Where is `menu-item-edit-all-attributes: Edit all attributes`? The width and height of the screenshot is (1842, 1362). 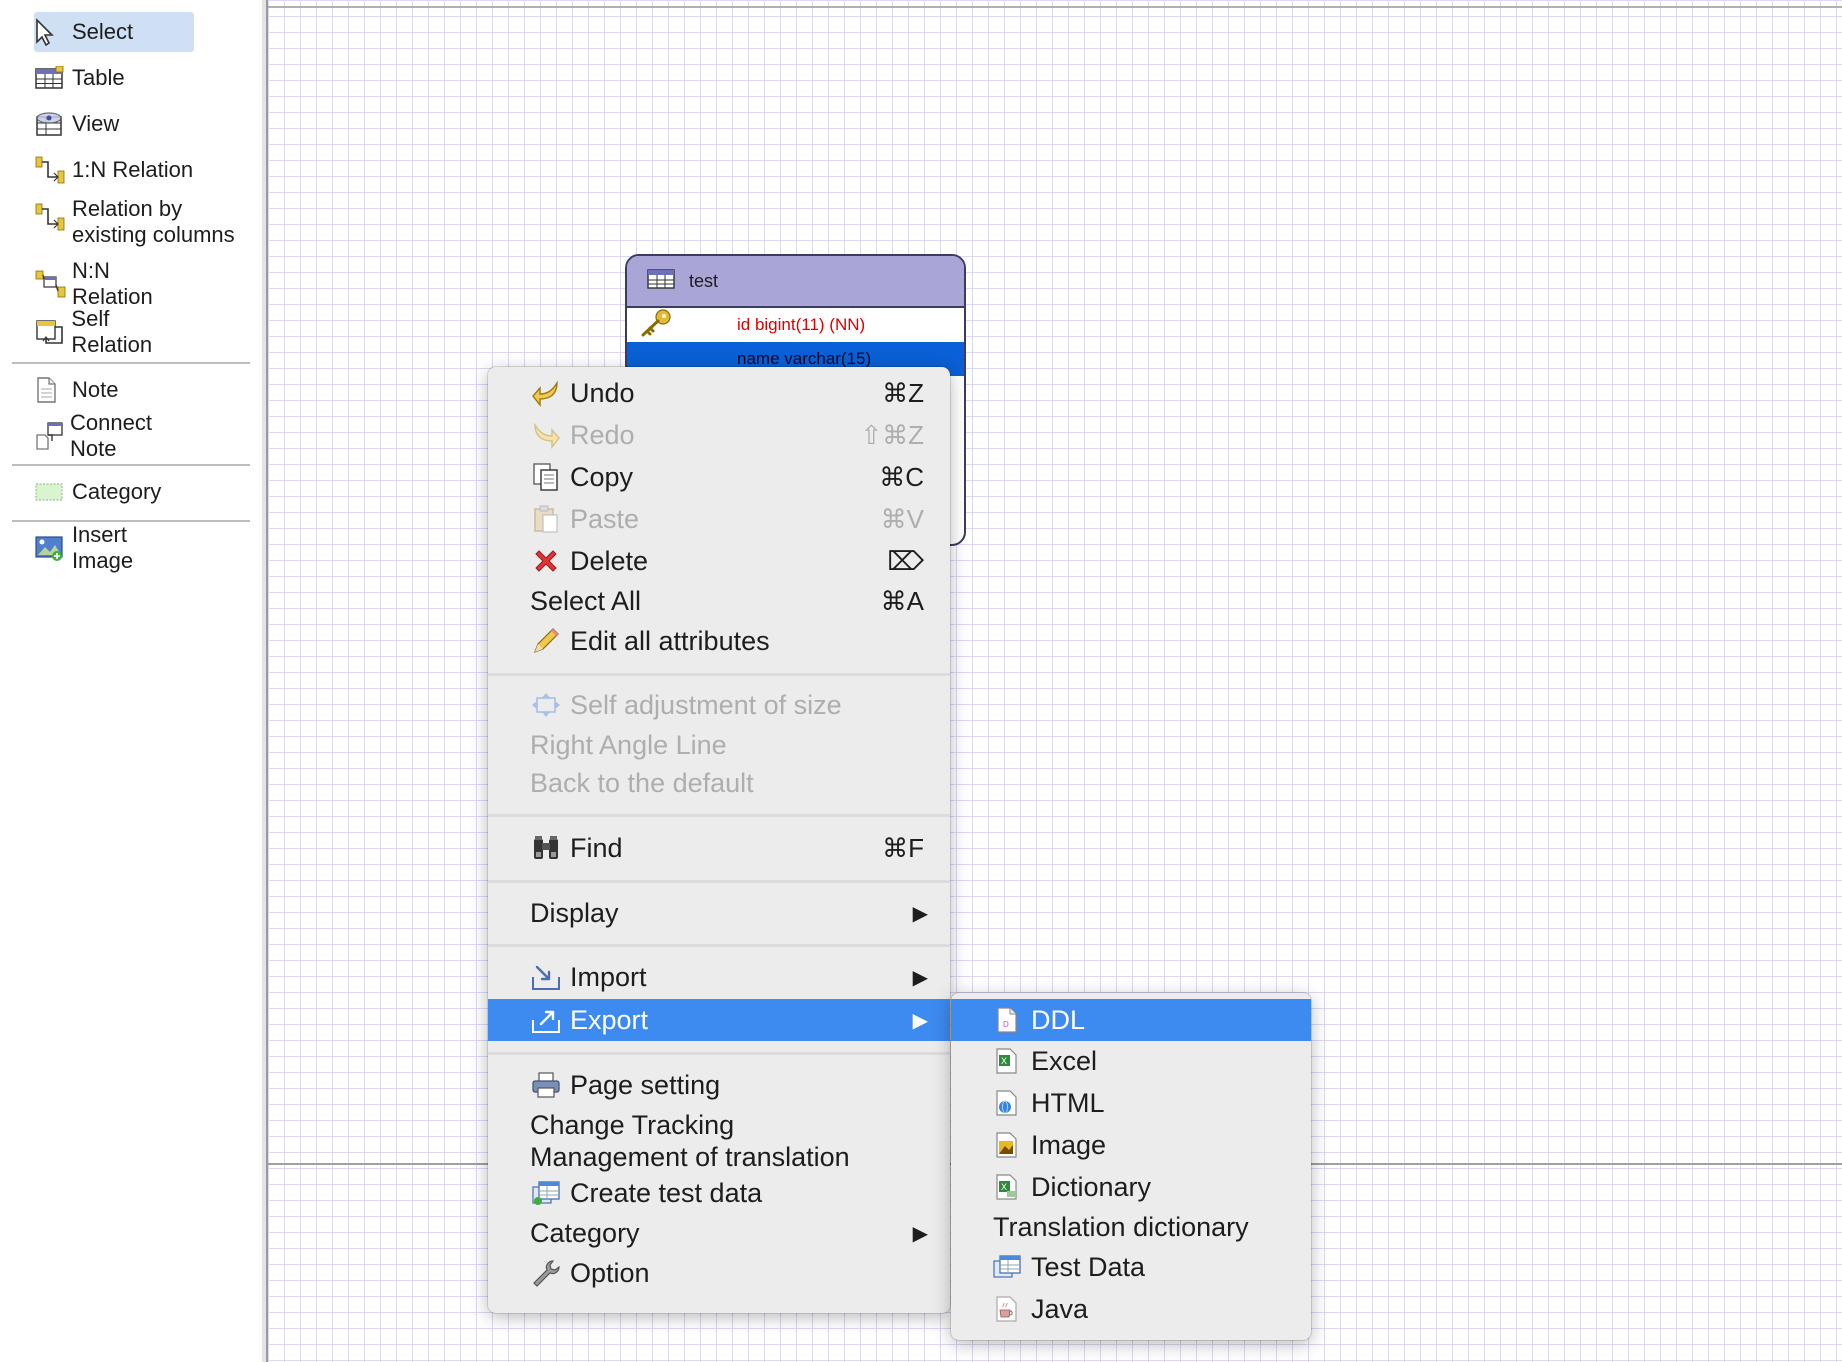 menu-item-edit-all-attributes: Edit all attributes is located at coordinates (719, 641).